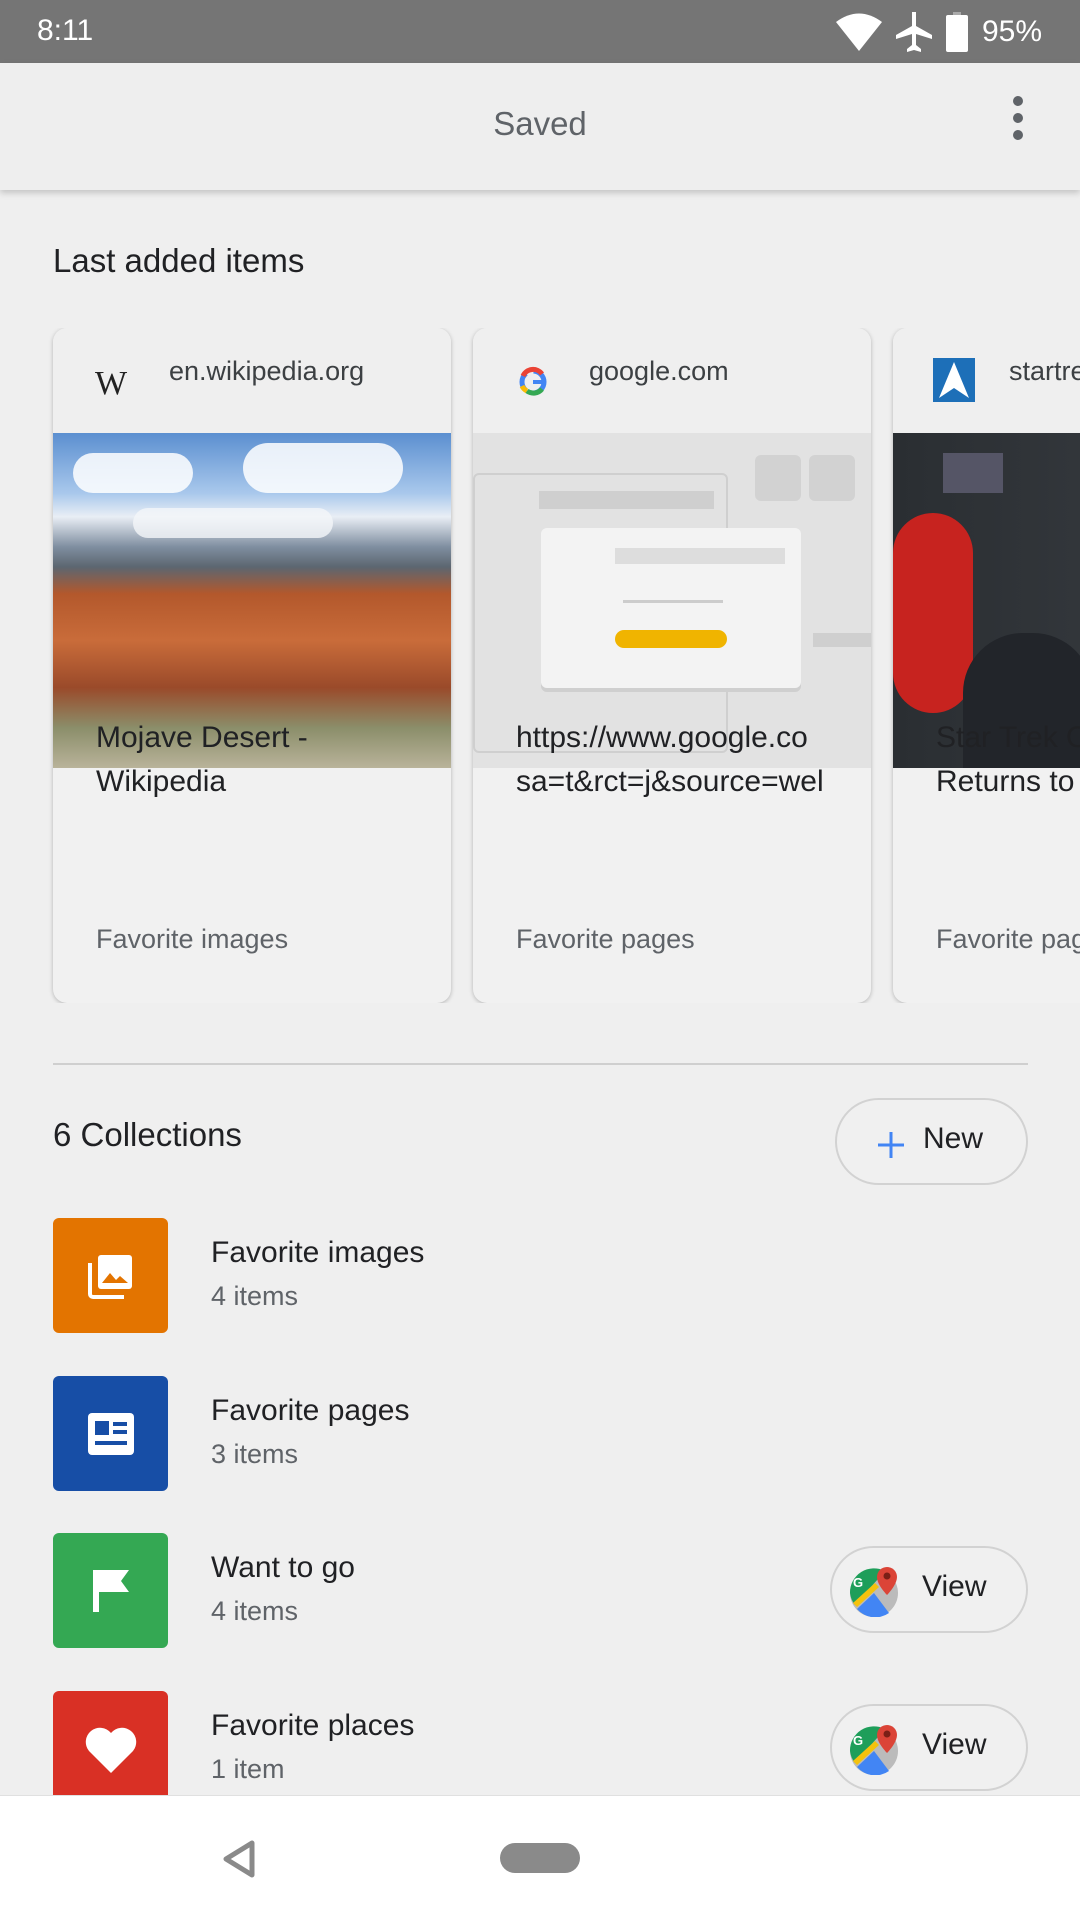 Image resolution: width=1080 pixels, height=1920 pixels. What do you see at coordinates (533, 381) in the screenshot?
I see `google-icon` at bounding box center [533, 381].